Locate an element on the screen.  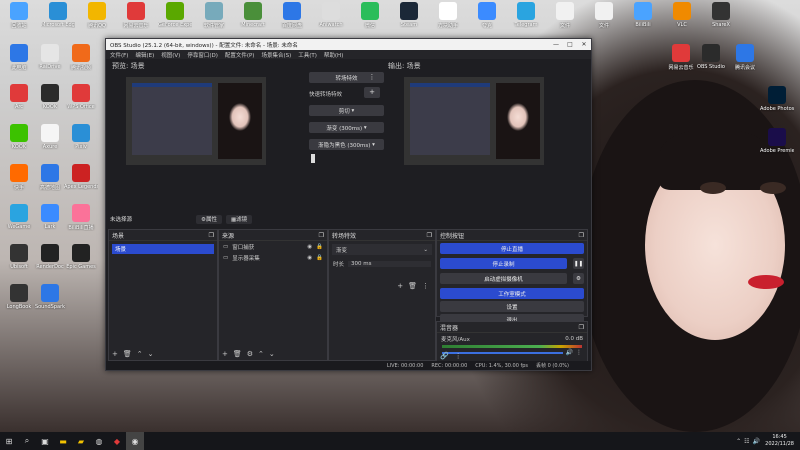
desktop-icon: Arc is located at coordinates (19, 97).